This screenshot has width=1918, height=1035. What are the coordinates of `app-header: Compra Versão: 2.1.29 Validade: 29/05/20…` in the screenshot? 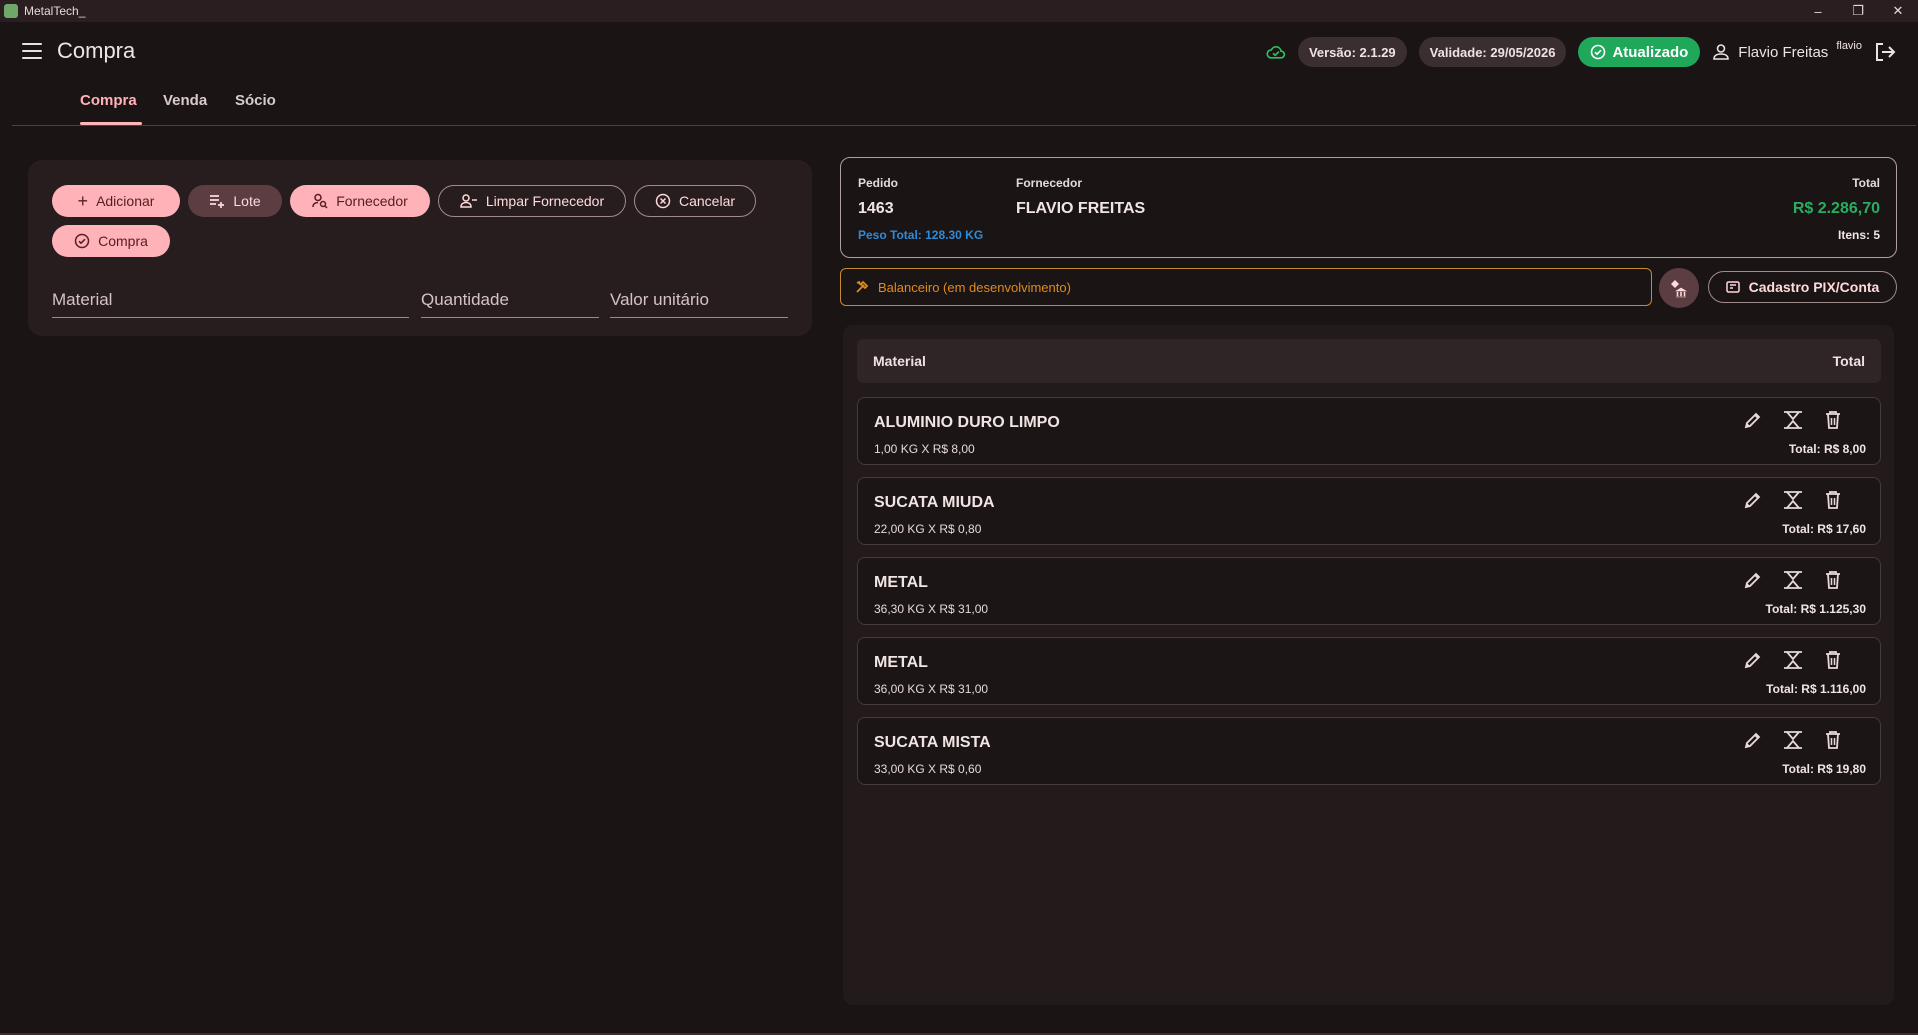 It's located at (959, 52).